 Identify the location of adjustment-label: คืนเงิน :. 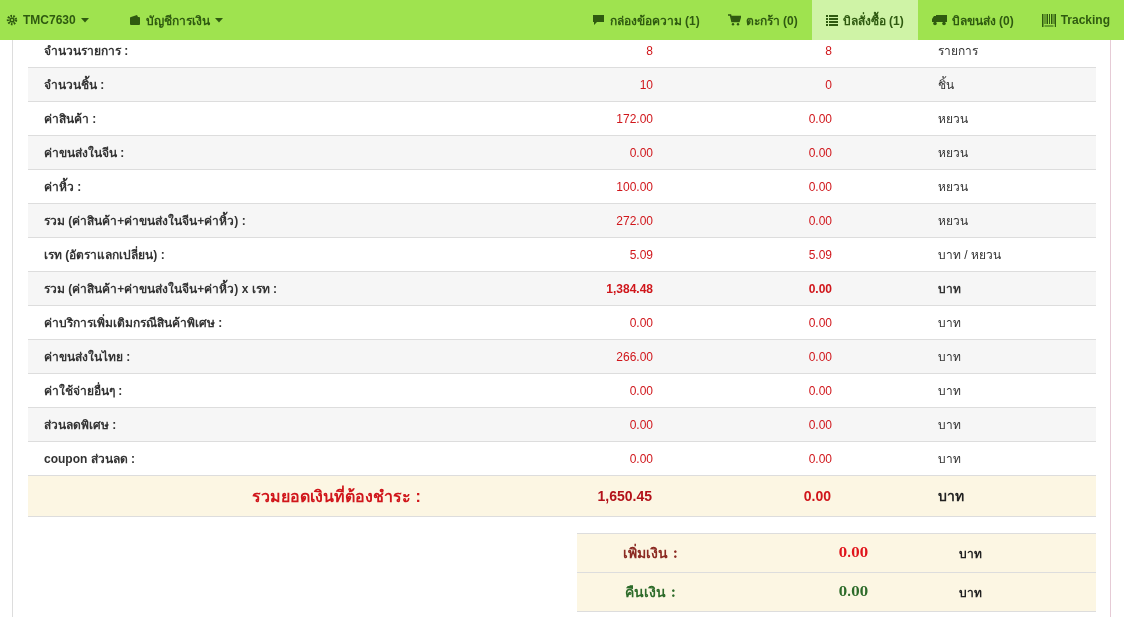
(650, 592).